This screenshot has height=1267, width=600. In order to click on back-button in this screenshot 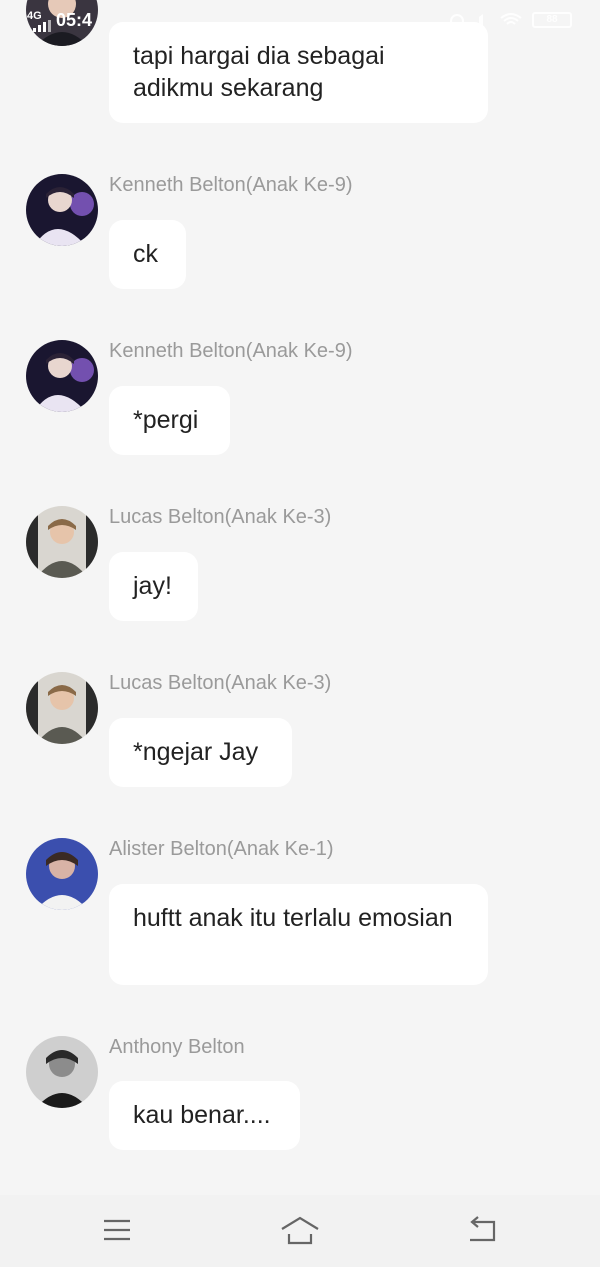, I will do `click(482, 1230)`.